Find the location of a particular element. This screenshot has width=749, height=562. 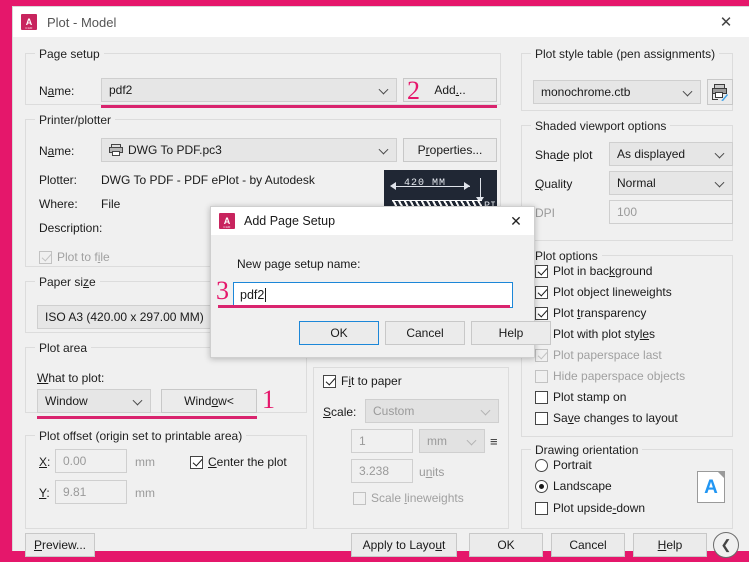

modal-help-button: Help is located at coordinates (511, 333).